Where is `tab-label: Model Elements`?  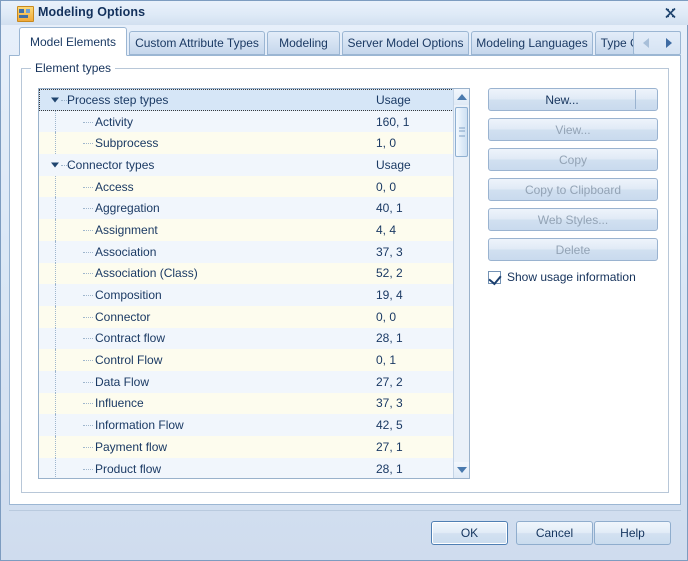
tab-label: Model Elements is located at coordinates (73, 41).